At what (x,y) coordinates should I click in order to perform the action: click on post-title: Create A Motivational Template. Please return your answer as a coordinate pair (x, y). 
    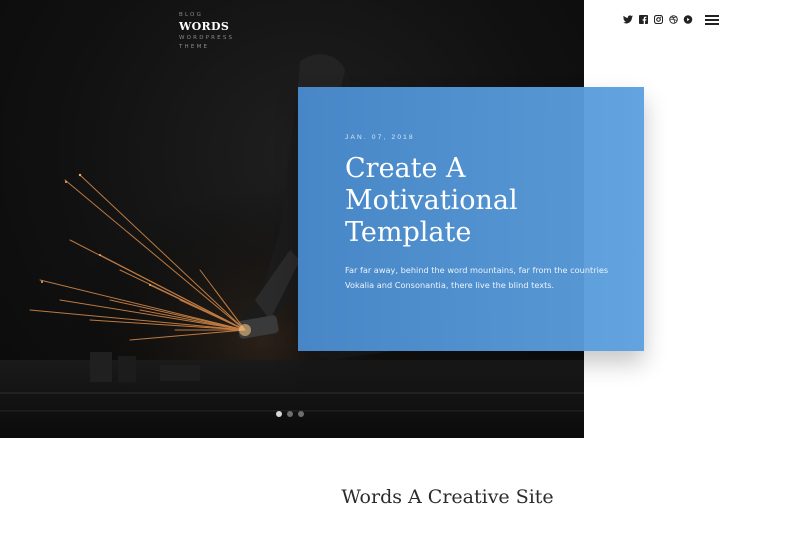
    Looking at the image, I should click on (485, 201).